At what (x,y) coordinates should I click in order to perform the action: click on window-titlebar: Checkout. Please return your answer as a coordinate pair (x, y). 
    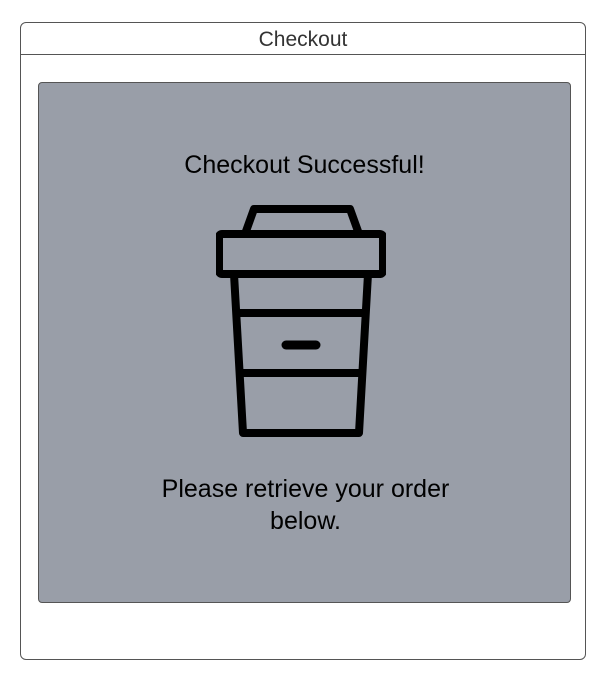
    Looking at the image, I should click on (303, 39).